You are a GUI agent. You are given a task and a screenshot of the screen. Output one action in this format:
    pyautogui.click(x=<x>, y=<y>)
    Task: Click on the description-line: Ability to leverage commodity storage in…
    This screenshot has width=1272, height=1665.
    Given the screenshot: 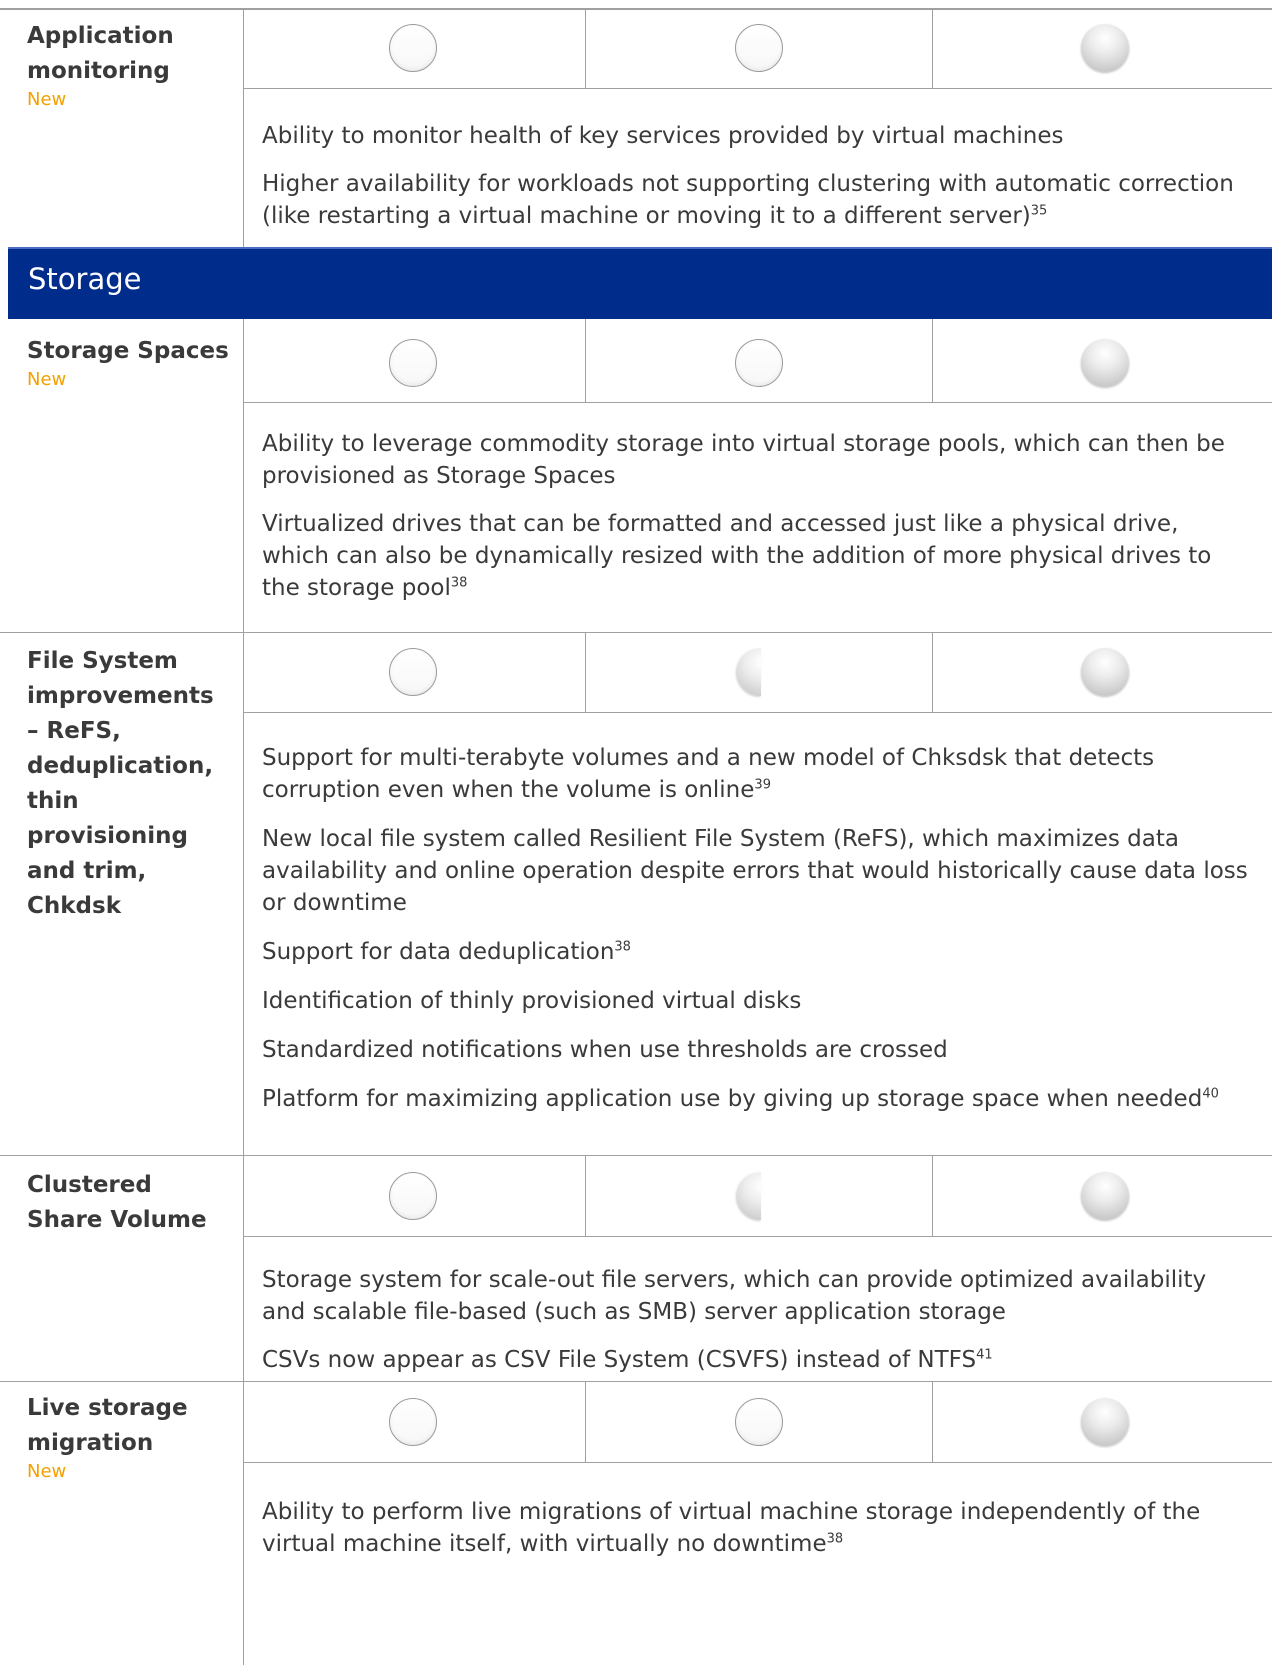 What is the action you would take?
    pyautogui.click(x=743, y=460)
    